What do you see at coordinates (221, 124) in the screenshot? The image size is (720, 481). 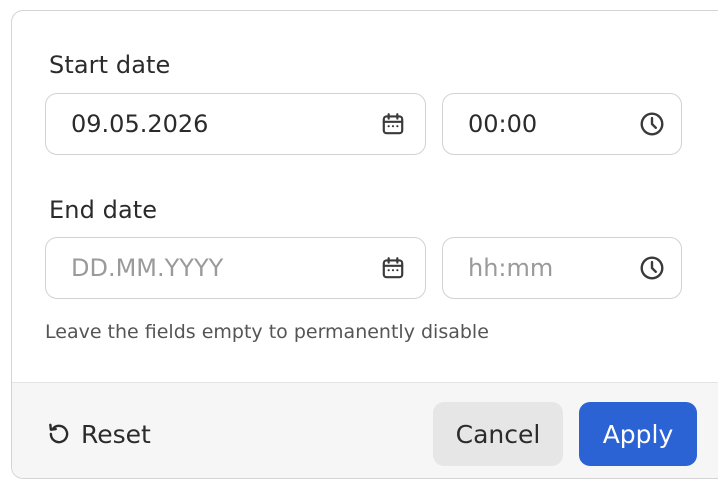 I see `start-date-input` at bounding box center [221, 124].